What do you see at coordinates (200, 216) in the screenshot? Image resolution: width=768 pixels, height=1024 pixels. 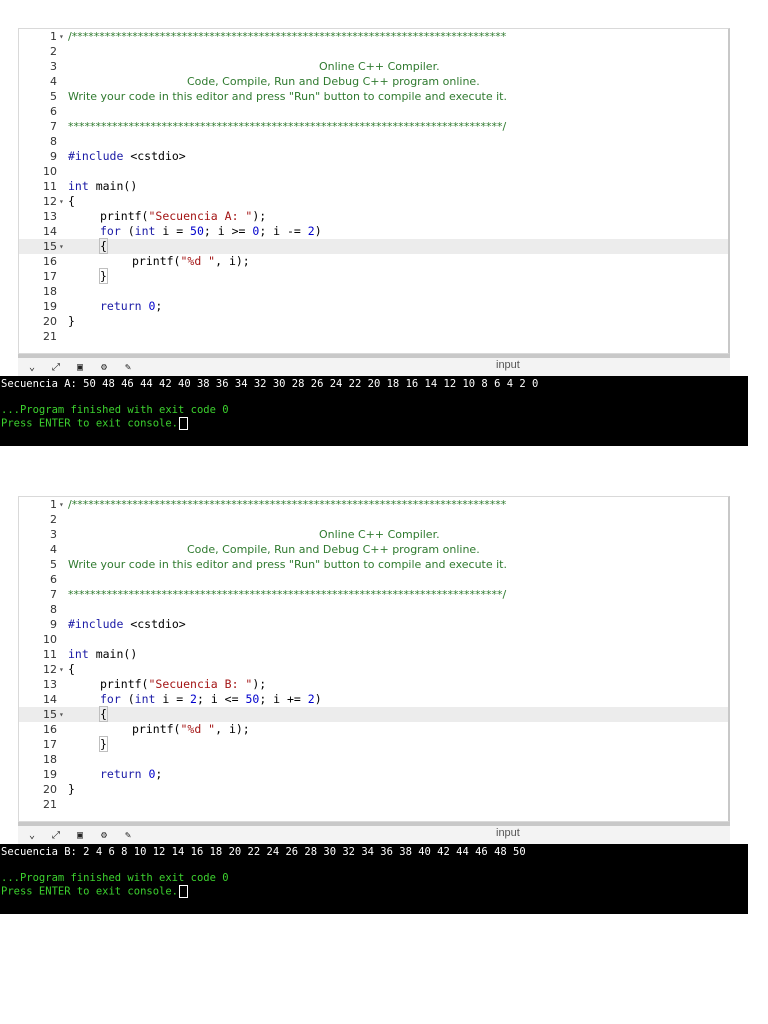 I see `string-literal: "Secuencia A: "` at bounding box center [200, 216].